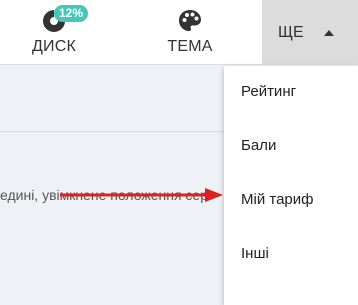  Describe the element at coordinates (310, 32) in the screenshot. I see `nav-more-button: ЩЕ` at that location.